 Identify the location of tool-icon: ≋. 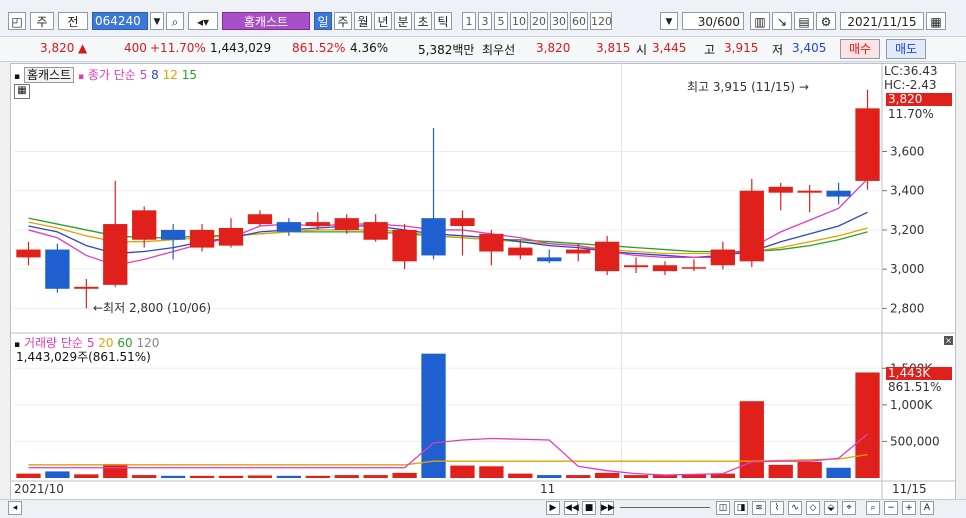
(759, 508).